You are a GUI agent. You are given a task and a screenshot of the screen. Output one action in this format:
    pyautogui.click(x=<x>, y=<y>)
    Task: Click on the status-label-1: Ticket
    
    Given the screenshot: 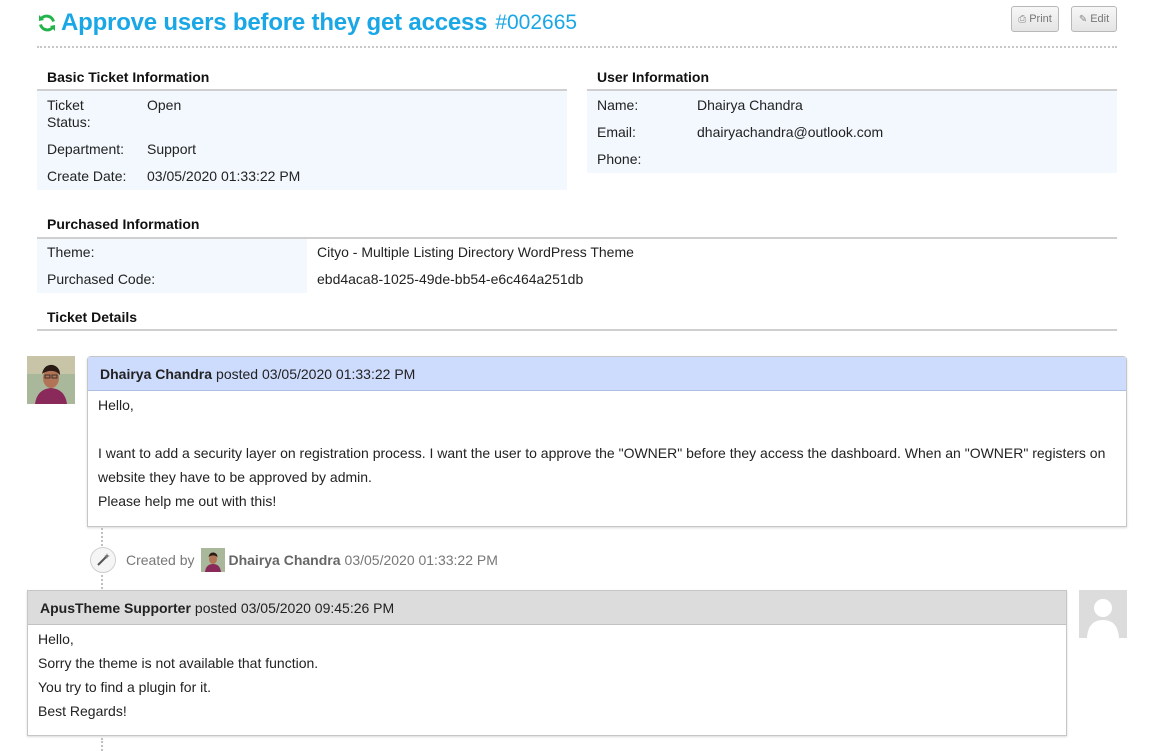 What is the action you would take?
    pyautogui.click(x=65, y=105)
    